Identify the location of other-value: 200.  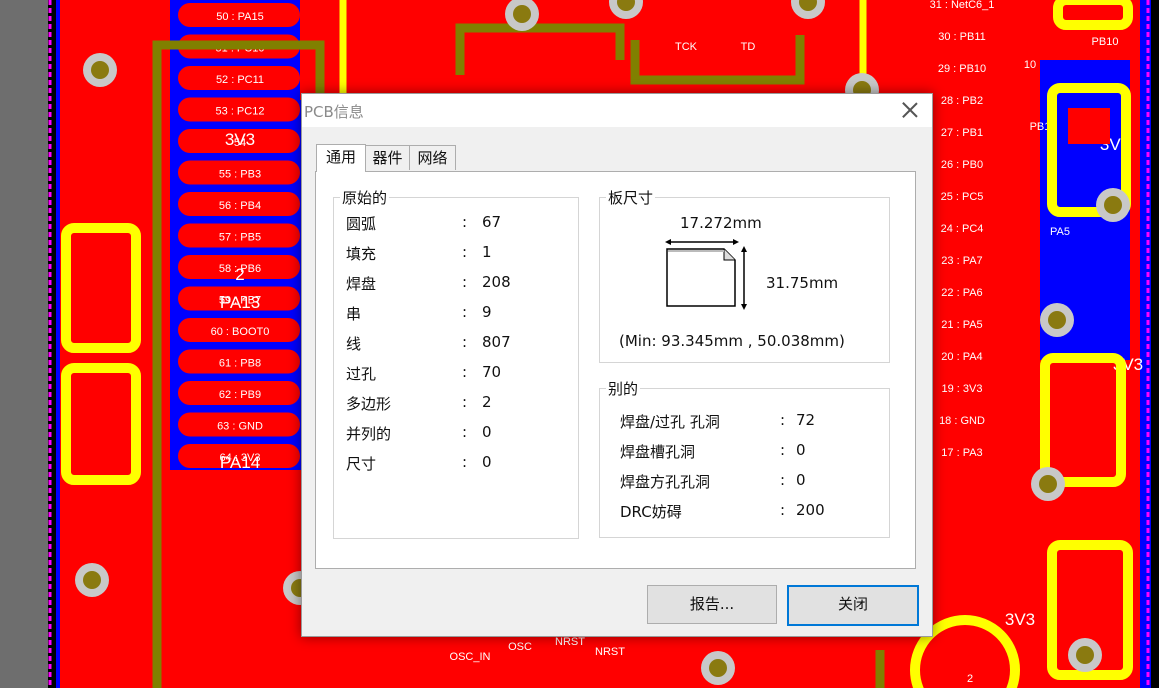
(810, 510).